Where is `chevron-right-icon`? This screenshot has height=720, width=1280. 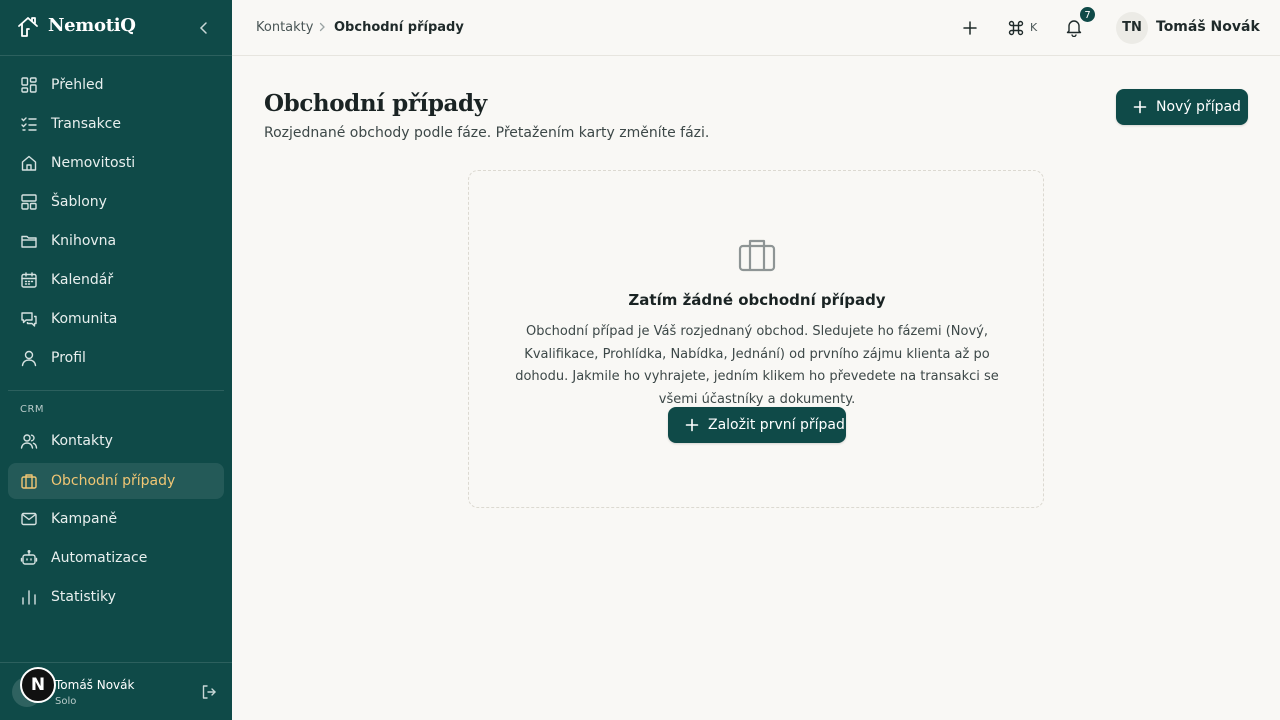
chevron-right-icon is located at coordinates (322, 27).